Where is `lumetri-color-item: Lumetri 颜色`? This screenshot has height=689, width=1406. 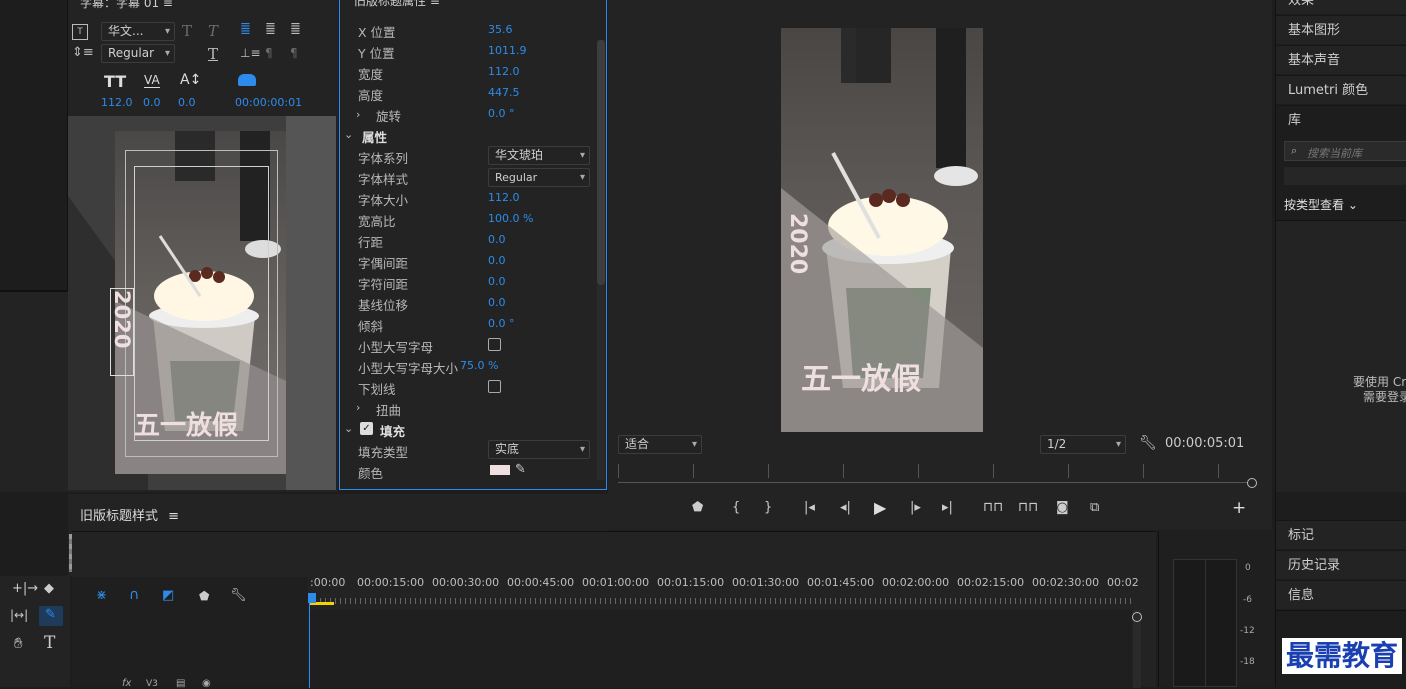
lumetri-color-item: Lumetri 颜色 is located at coordinates (1341, 89).